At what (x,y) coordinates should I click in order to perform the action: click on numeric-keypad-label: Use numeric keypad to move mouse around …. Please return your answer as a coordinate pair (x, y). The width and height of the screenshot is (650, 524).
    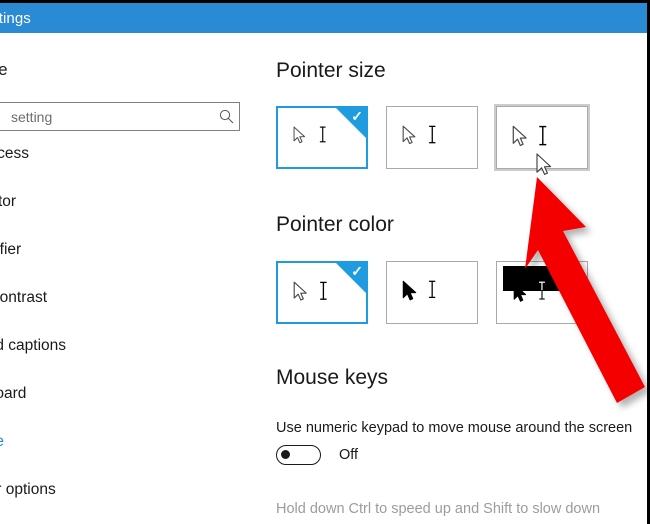
    Looking at the image, I should click on (454, 428).